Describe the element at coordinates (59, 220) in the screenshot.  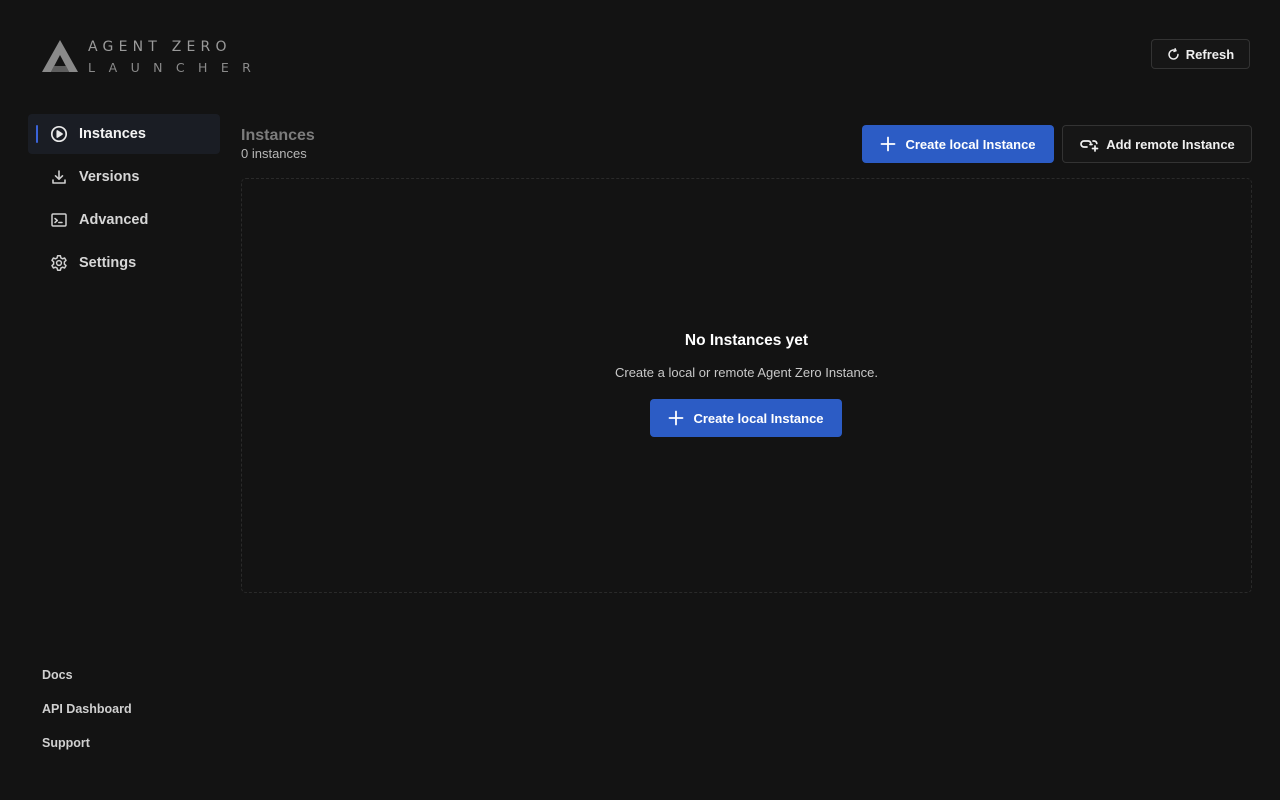
I see `terminal-icon` at that location.